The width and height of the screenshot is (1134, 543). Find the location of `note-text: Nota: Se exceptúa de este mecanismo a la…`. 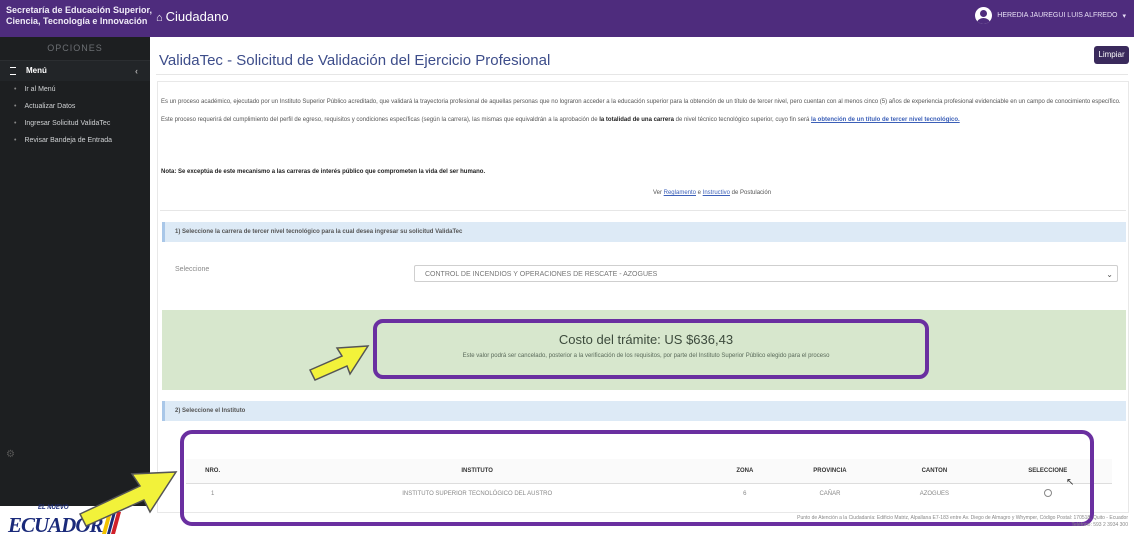

note-text: Nota: Se exceptúa de este mecanismo a la… is located at coordinates (323, 172).